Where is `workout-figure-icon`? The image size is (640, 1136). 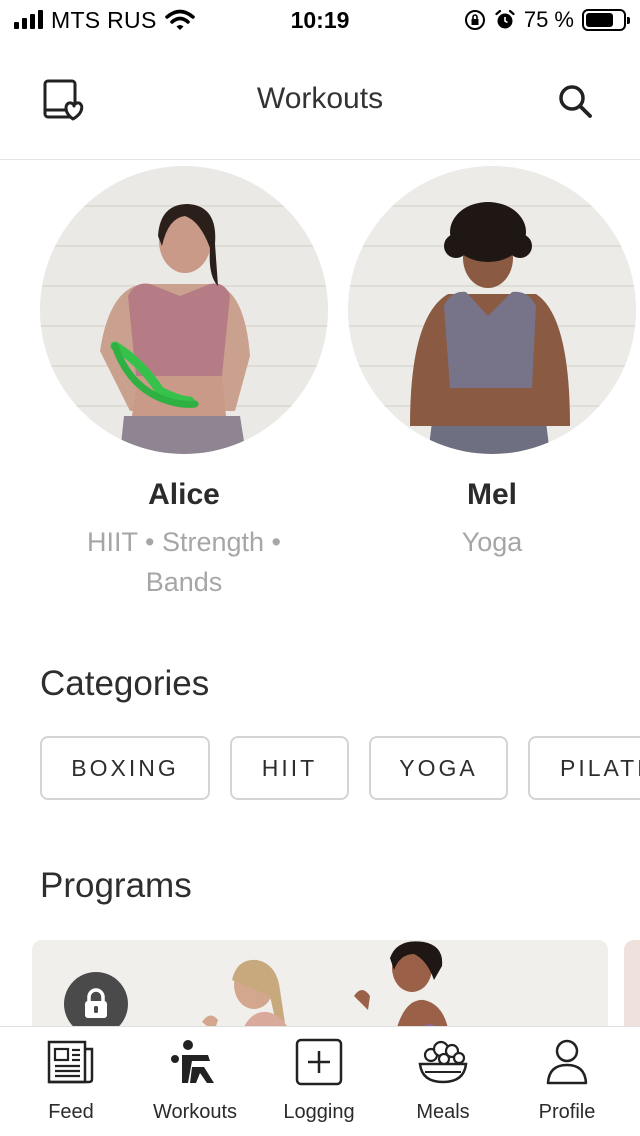
workout-figure-icon is located at coordinates (192, 1061).